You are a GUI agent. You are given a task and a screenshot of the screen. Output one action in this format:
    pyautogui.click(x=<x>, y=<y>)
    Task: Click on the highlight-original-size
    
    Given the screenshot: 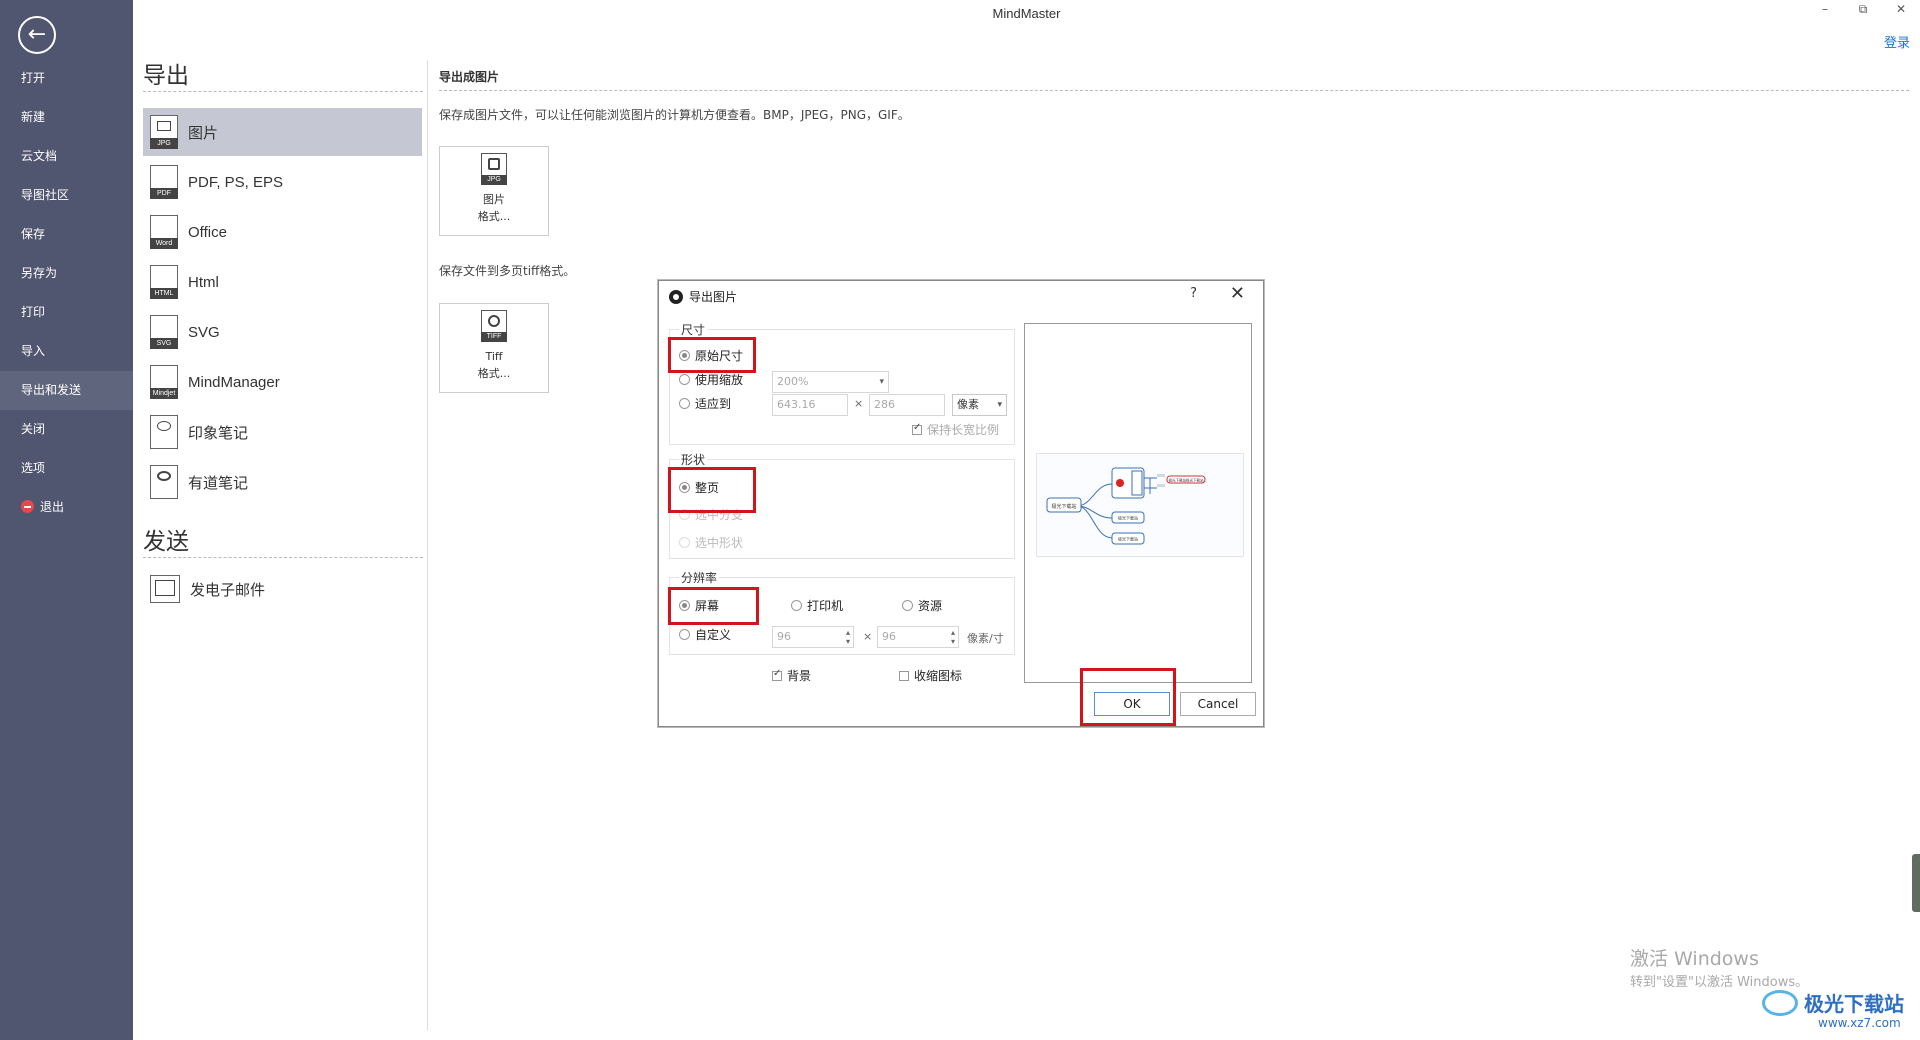 What is the action you would take?
    pyautogui.click(x=712, y=355)
    